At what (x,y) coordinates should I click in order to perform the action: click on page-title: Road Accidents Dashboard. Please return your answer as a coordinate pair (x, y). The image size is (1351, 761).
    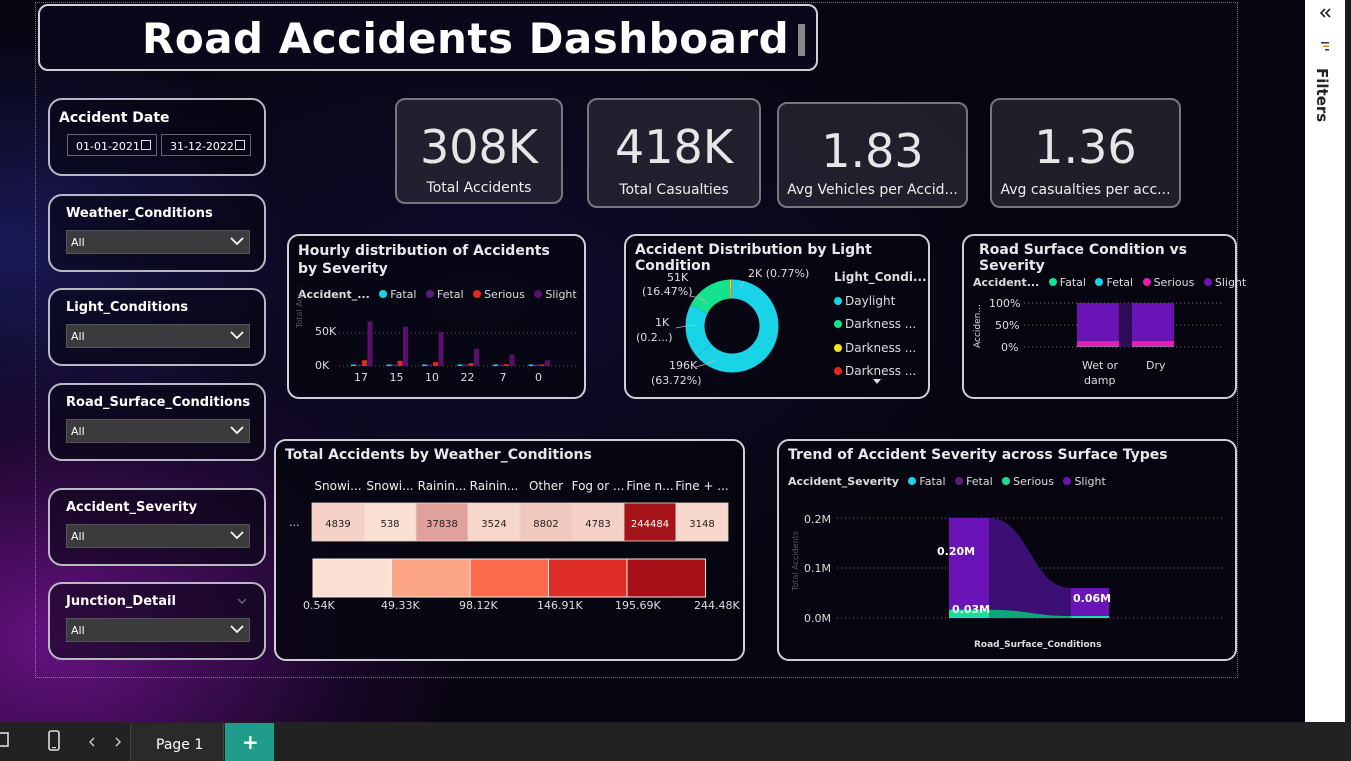
    Looking at the image, I should click on (466, 38).